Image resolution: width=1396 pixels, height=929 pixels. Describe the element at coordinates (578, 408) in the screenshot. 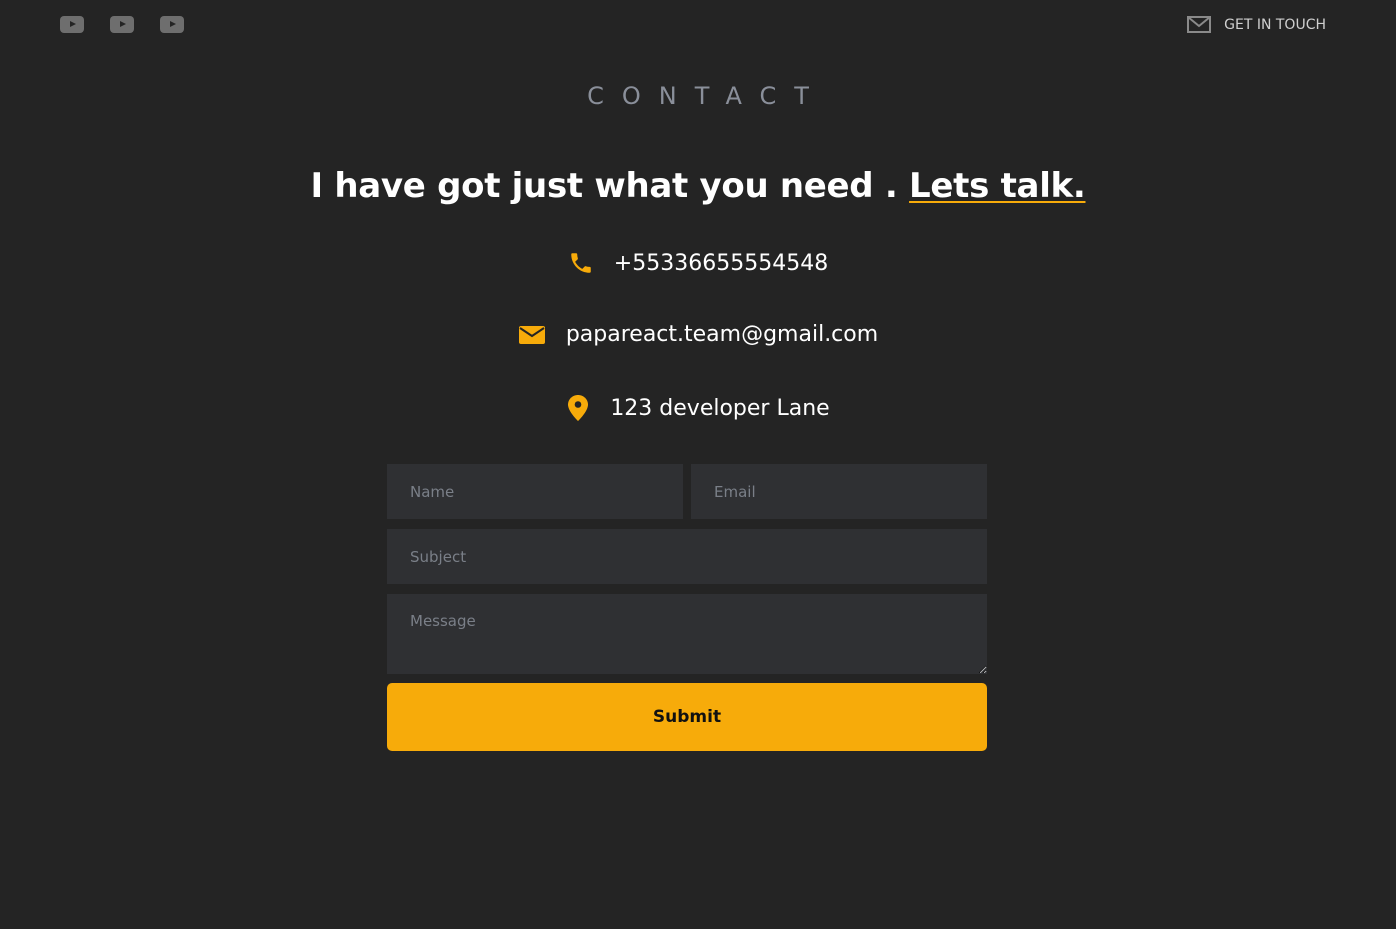

I see `map-pin-icon` at that location.